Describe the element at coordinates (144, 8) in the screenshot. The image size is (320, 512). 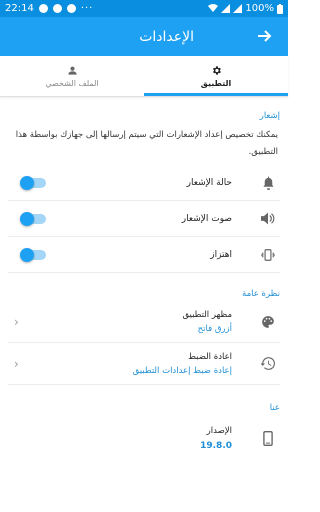
I see `status-bar: 22:14 ··· 100%` at that location.